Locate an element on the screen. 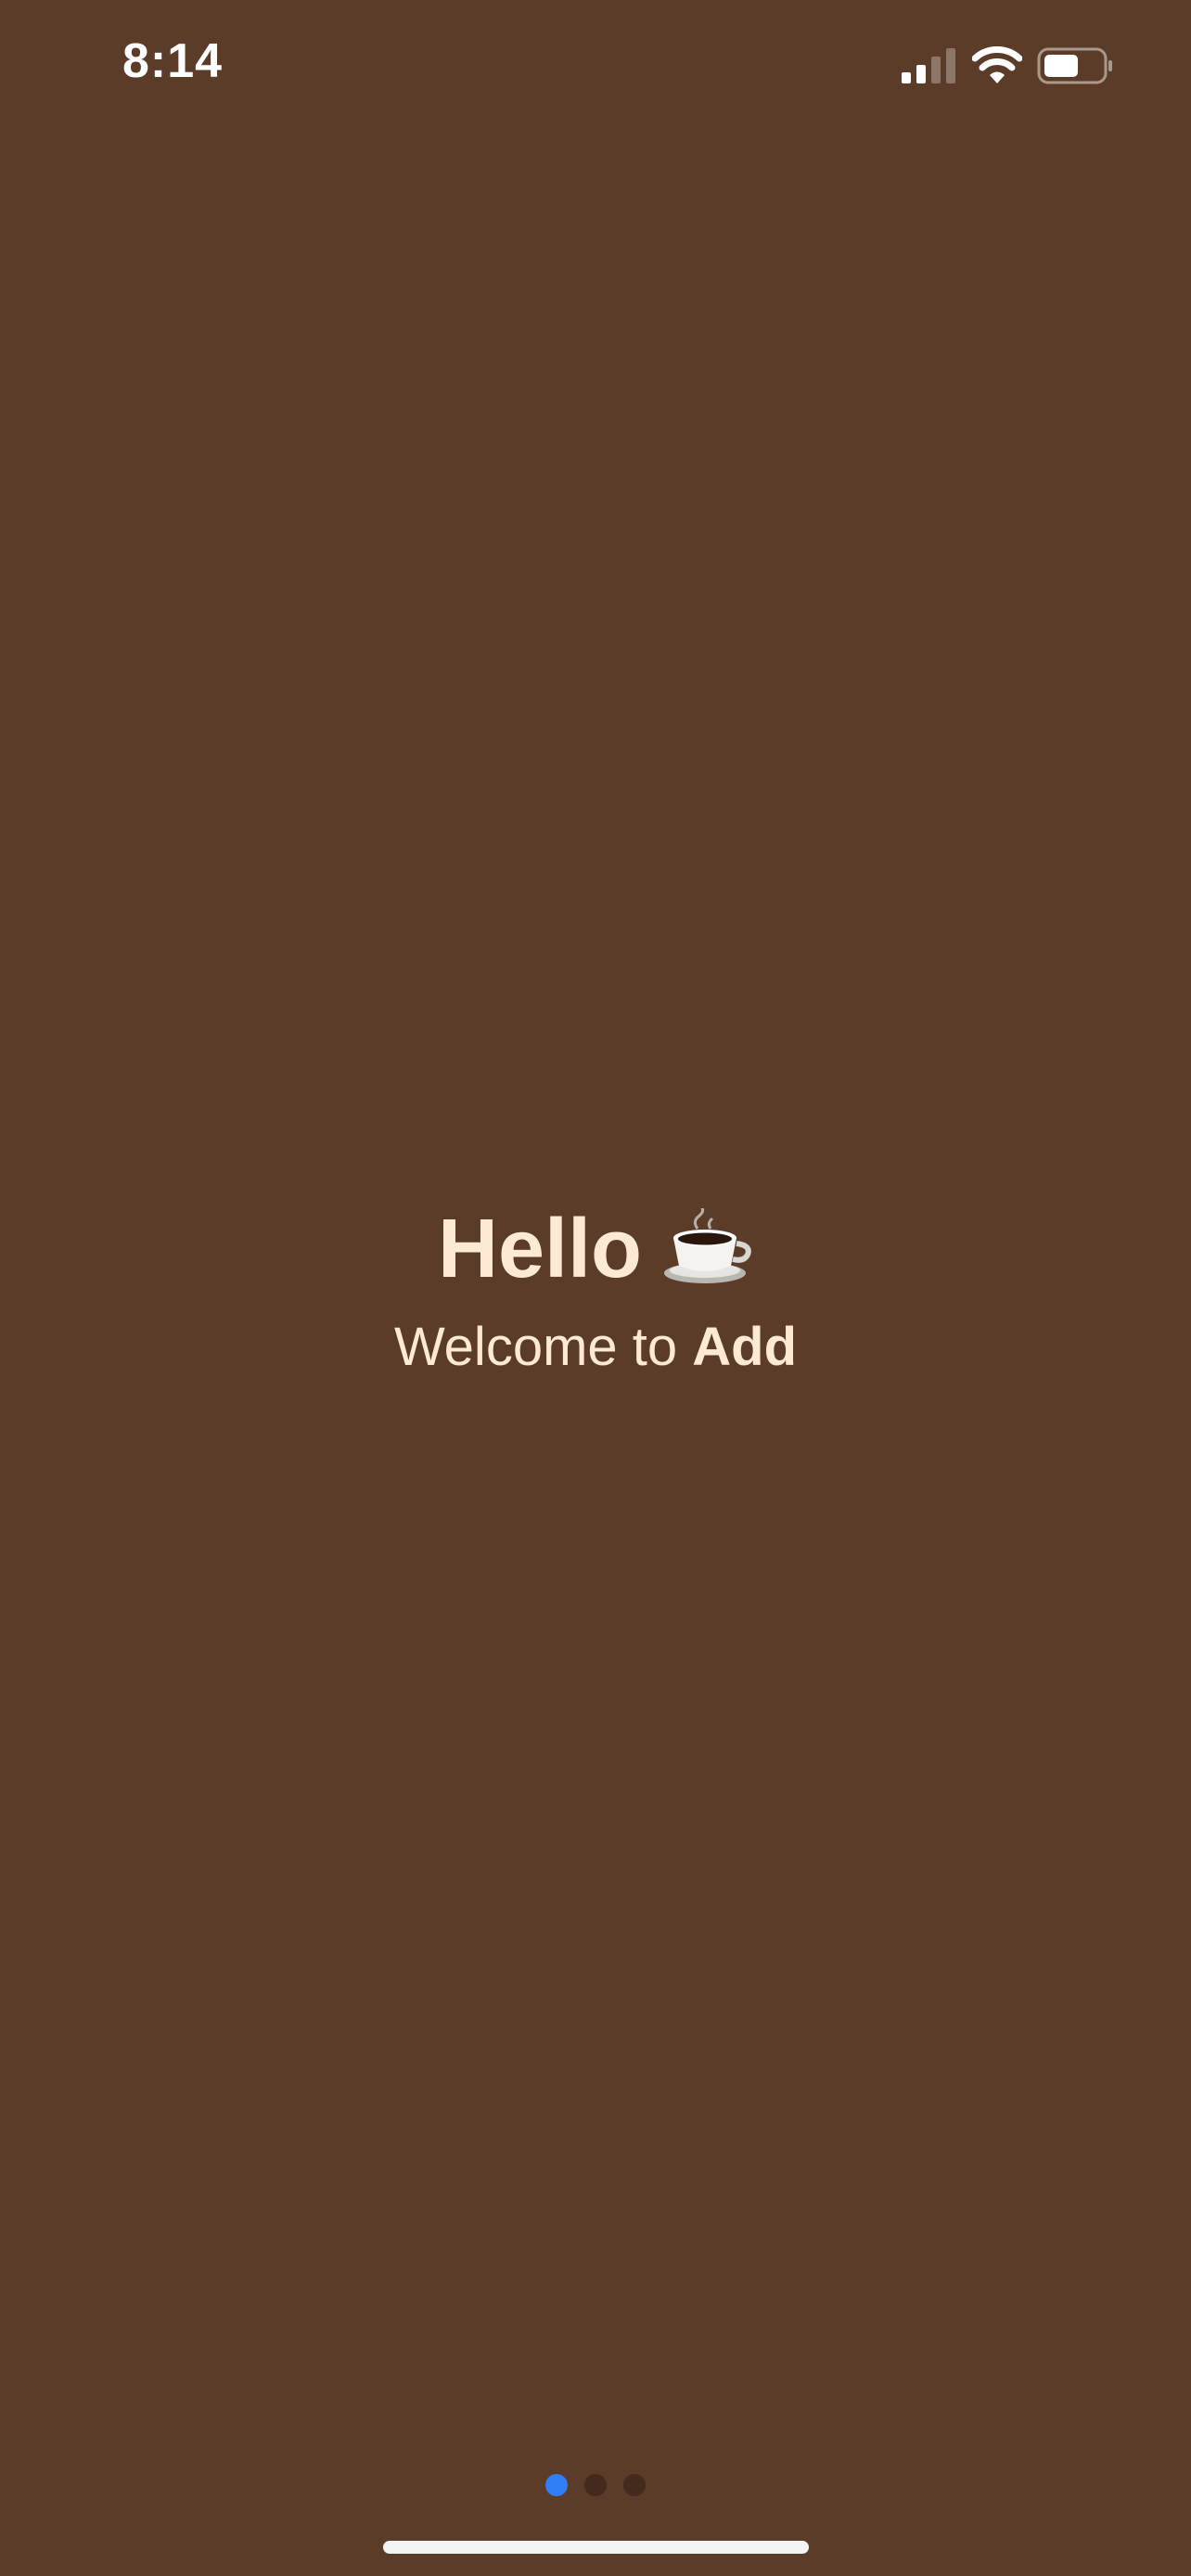 The height and width of the screenshot is (2576, 1191). wifi-icon is located at coordinates (997, 64).